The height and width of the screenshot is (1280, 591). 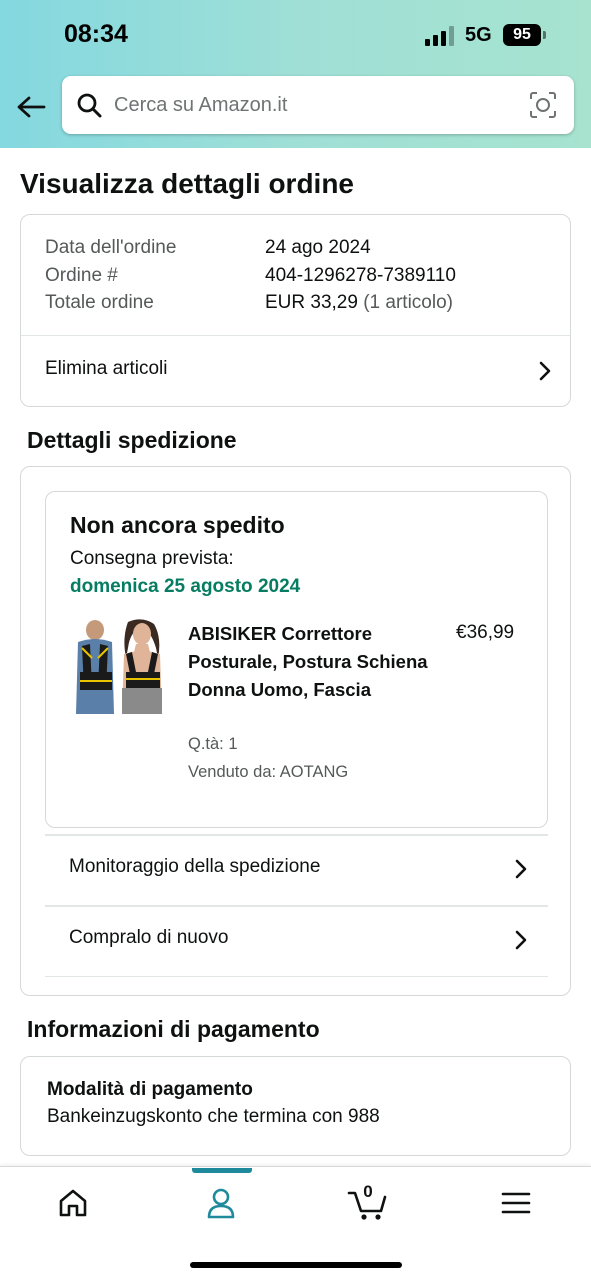 What do you see at coordinates (359, 303) in the screenshot?
I see `order-total: EUR 33,29 (1 articolo)` at bounding box center [359, 303].